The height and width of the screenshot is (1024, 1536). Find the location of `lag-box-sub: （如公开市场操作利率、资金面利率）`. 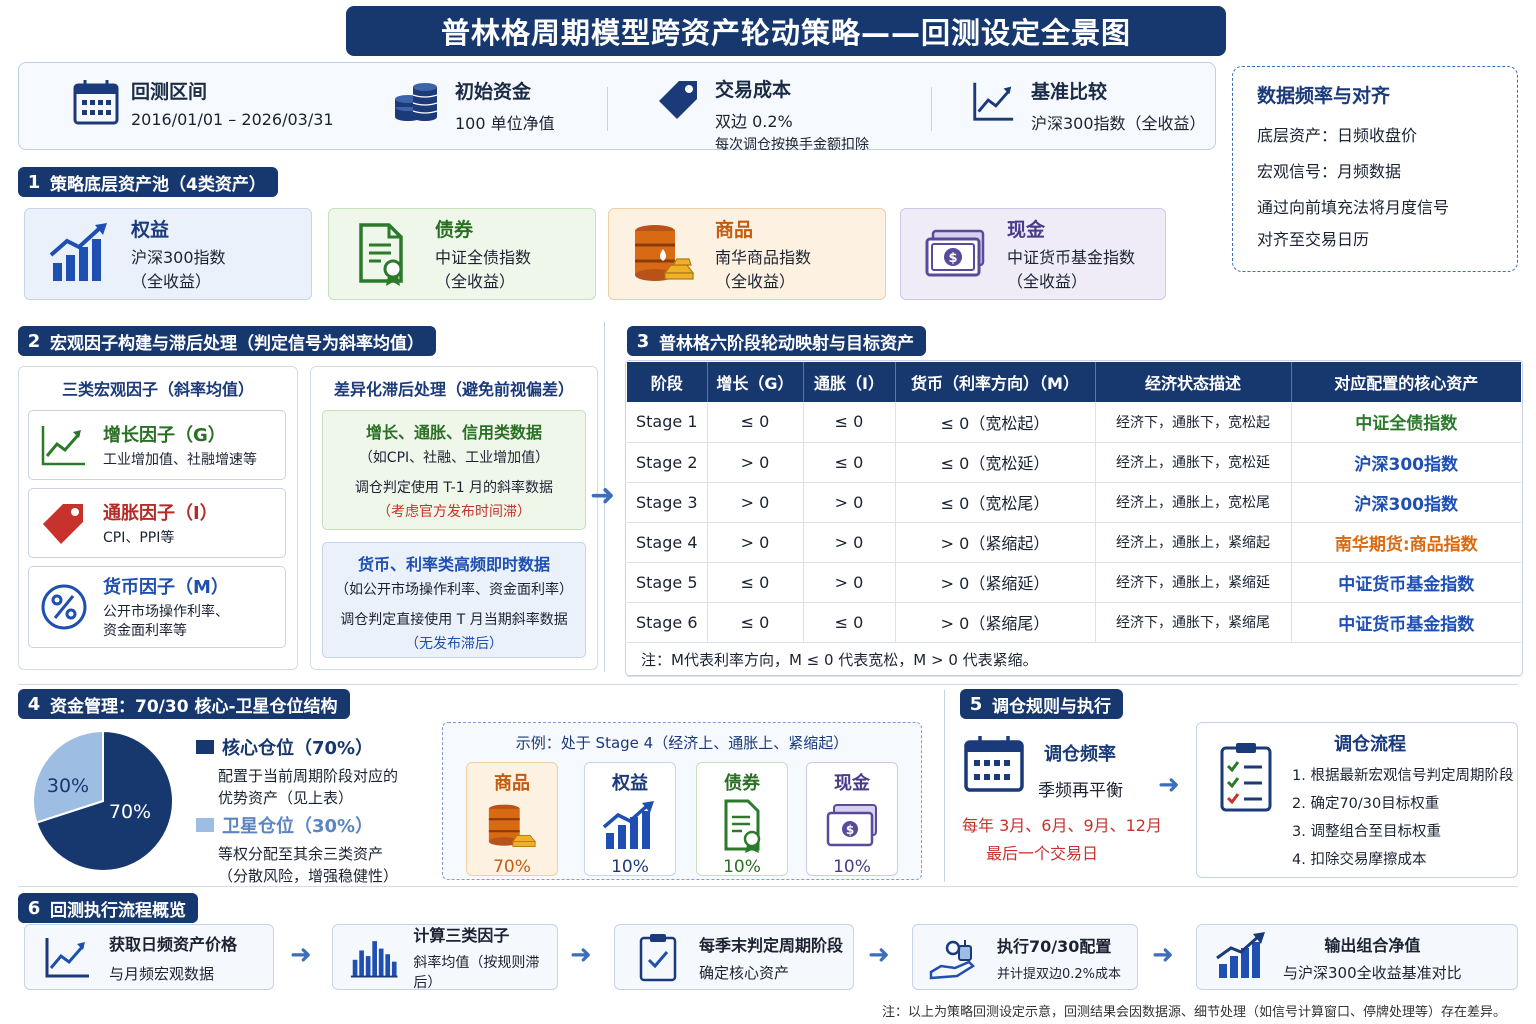

lag-box-sub: （如公开市场操作利率、资金面利率） is located at coordinates (454, 590).